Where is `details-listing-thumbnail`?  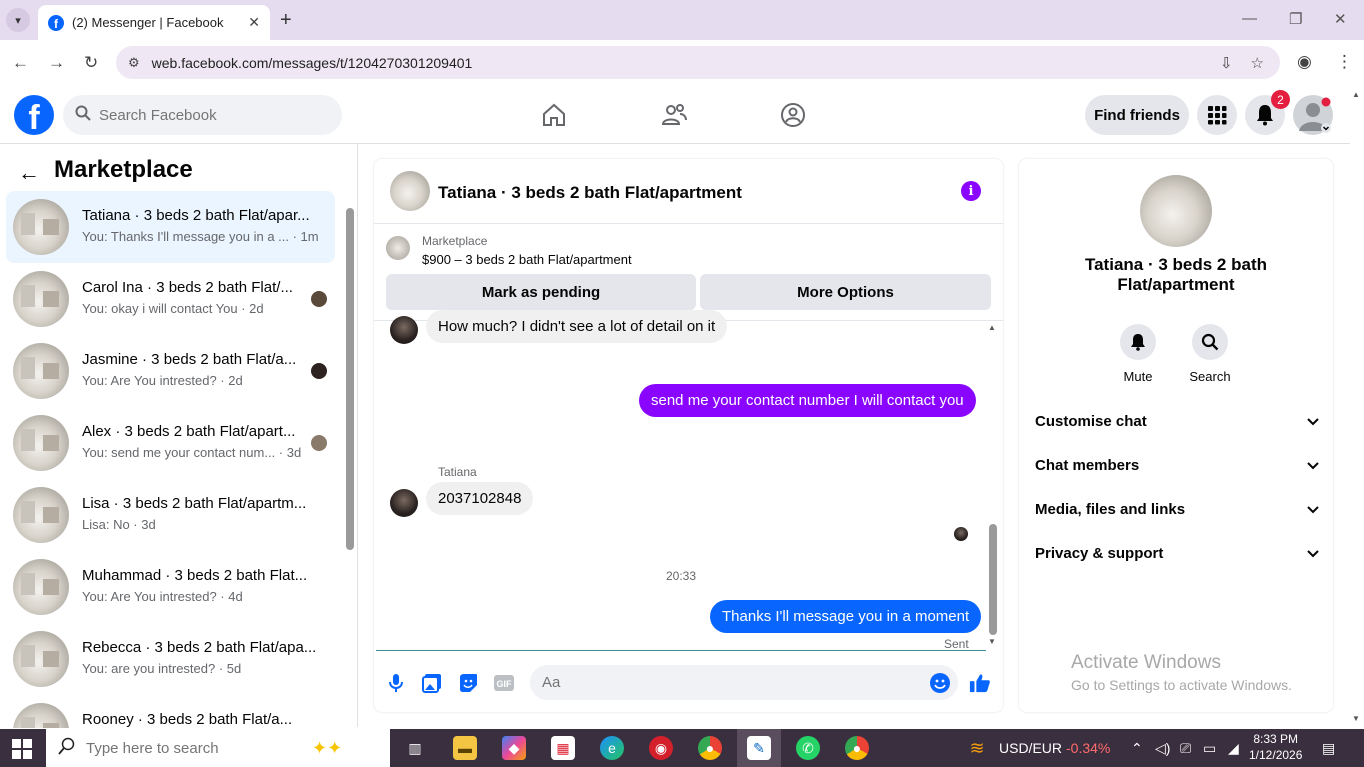
details-listing-thumbnail is located at coordinates (1176, 211).